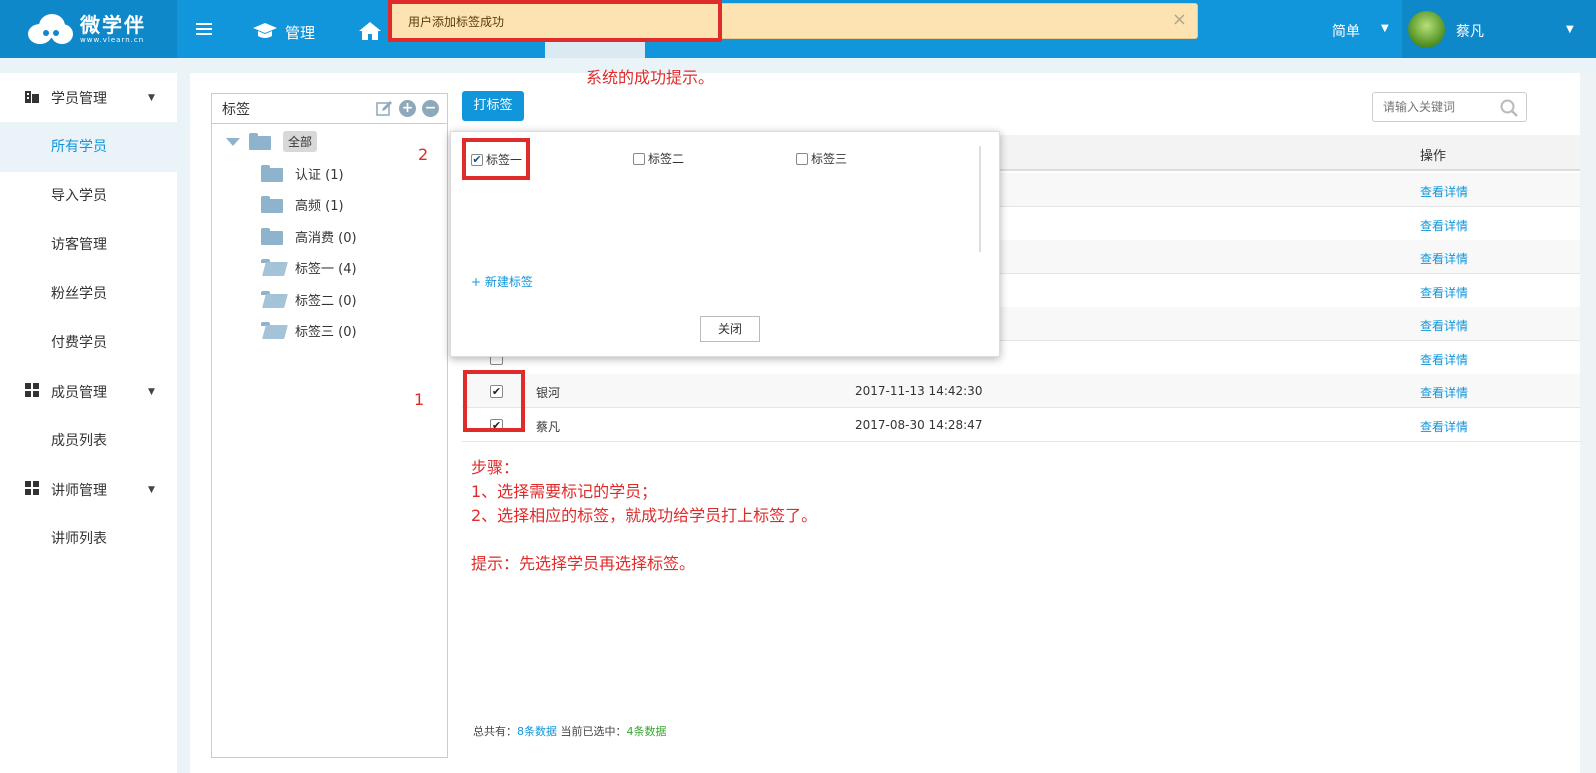  I want to click on tag-panel-title: 标签, so click(236, 109).